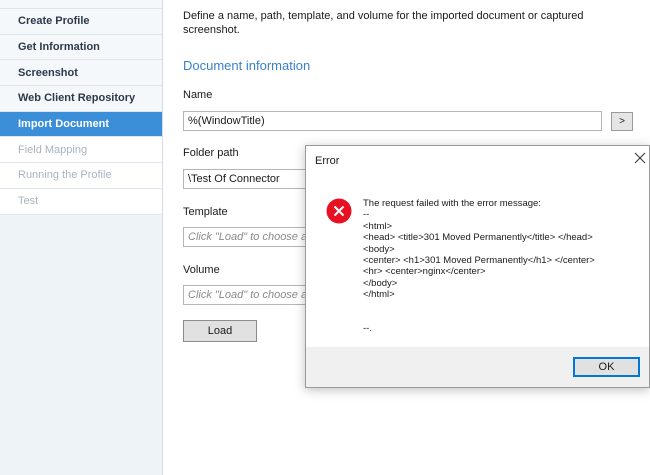  Describe the element at coordinates (81, 176) in the screenshot. I see `sidebar-item-running-the-profile: Running the Profile` at that location.